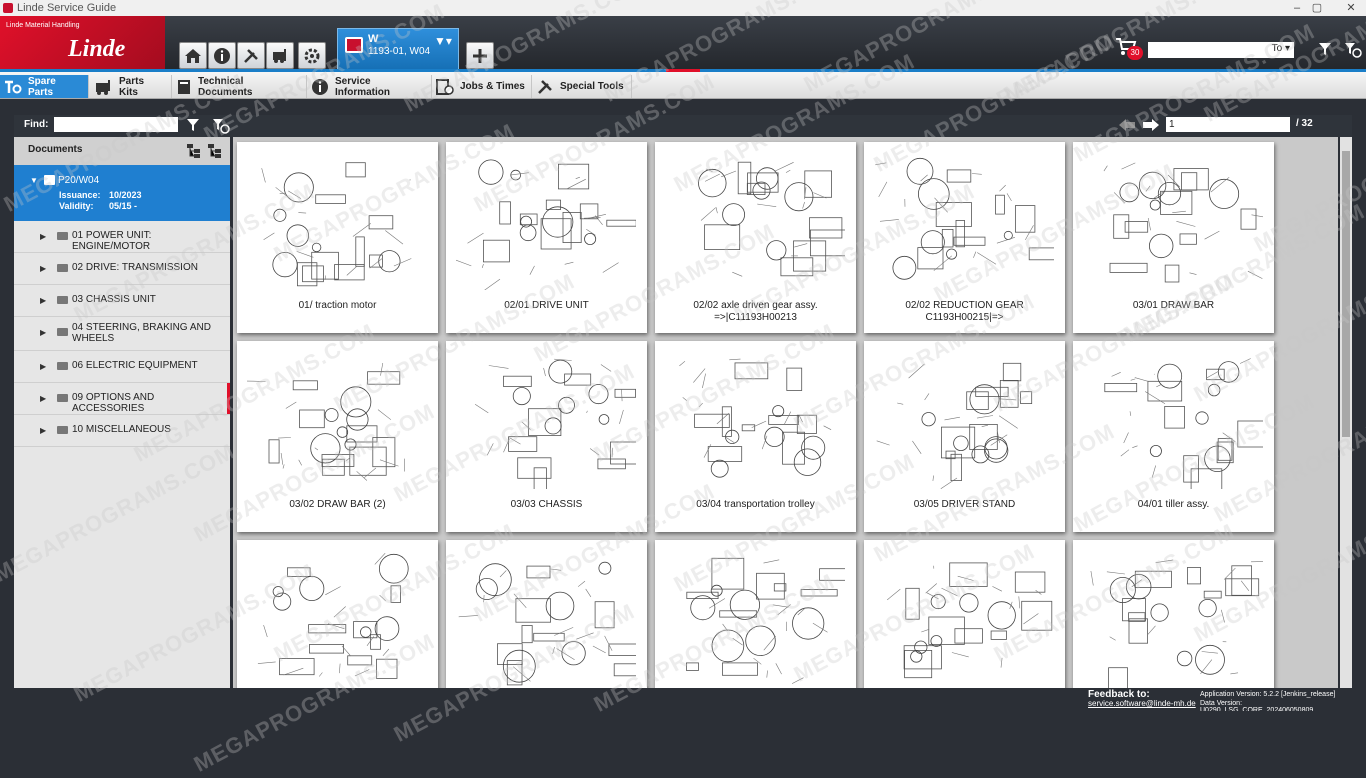 Image resolution: width=1366 pixels, height=778 pixels. What do you see at coordinates (80, 195) in the screenshot?
I see `issuance-label: Issuance:` at bounding box center [80, 195].